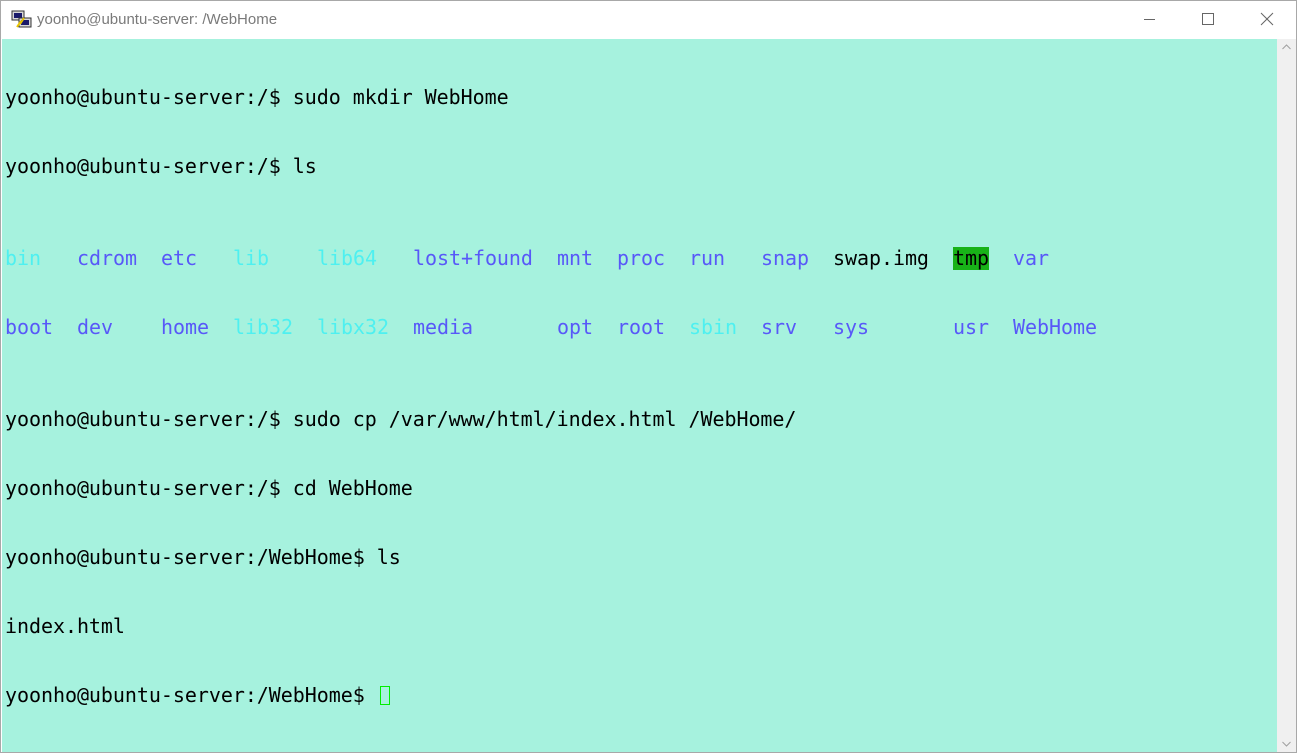 This screenshot has width=1297, height=753. Describe the element at coordinates (473, 258) in the screenshot. I see `ls-entry-lost-found: lost+found` at that location.